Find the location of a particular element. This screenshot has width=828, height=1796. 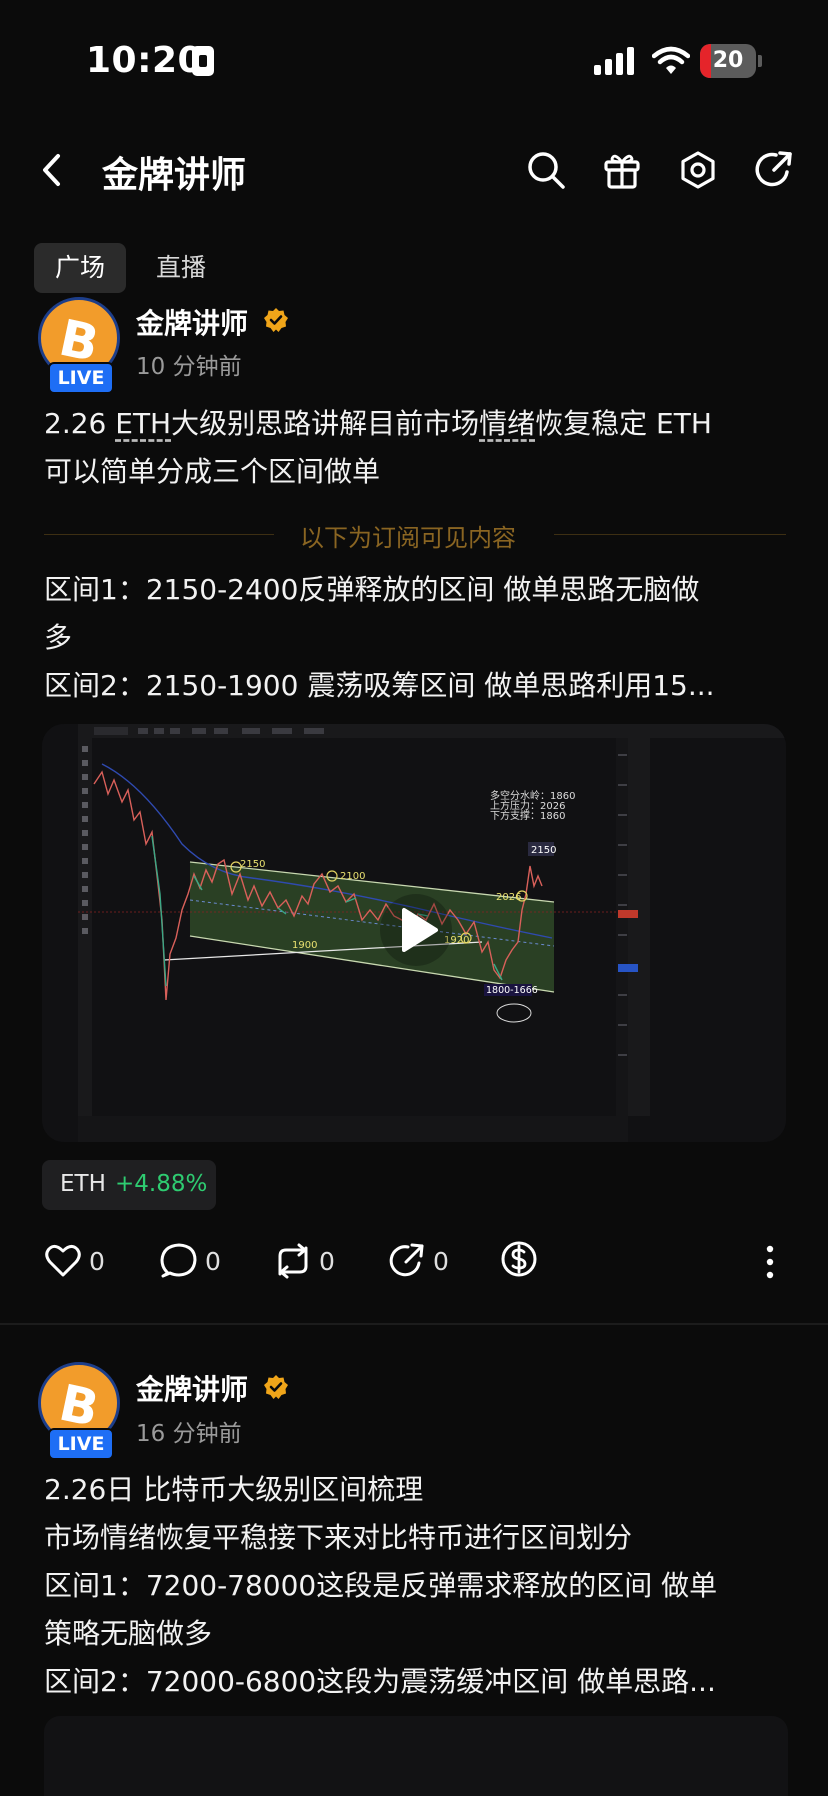

share-button: 0 is located at coordinates (423, 1262).